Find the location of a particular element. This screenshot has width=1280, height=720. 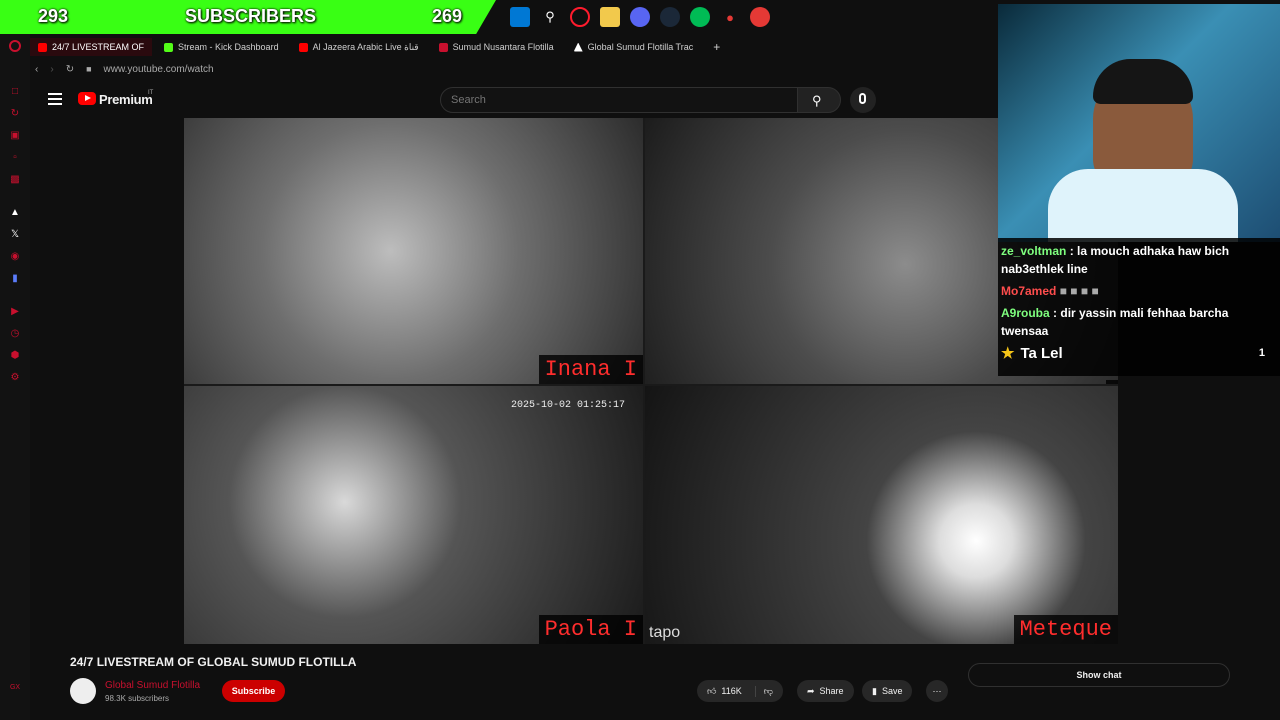

x-icon: 𝕏 is located at coordinates (15, 235).